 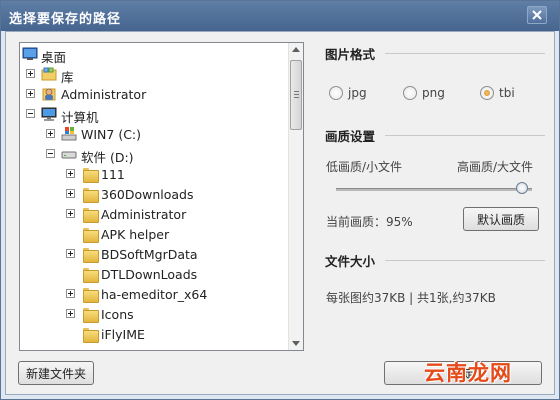 I want to click on new-folder-button: 新建文件夹, so click(x=56, y=373).